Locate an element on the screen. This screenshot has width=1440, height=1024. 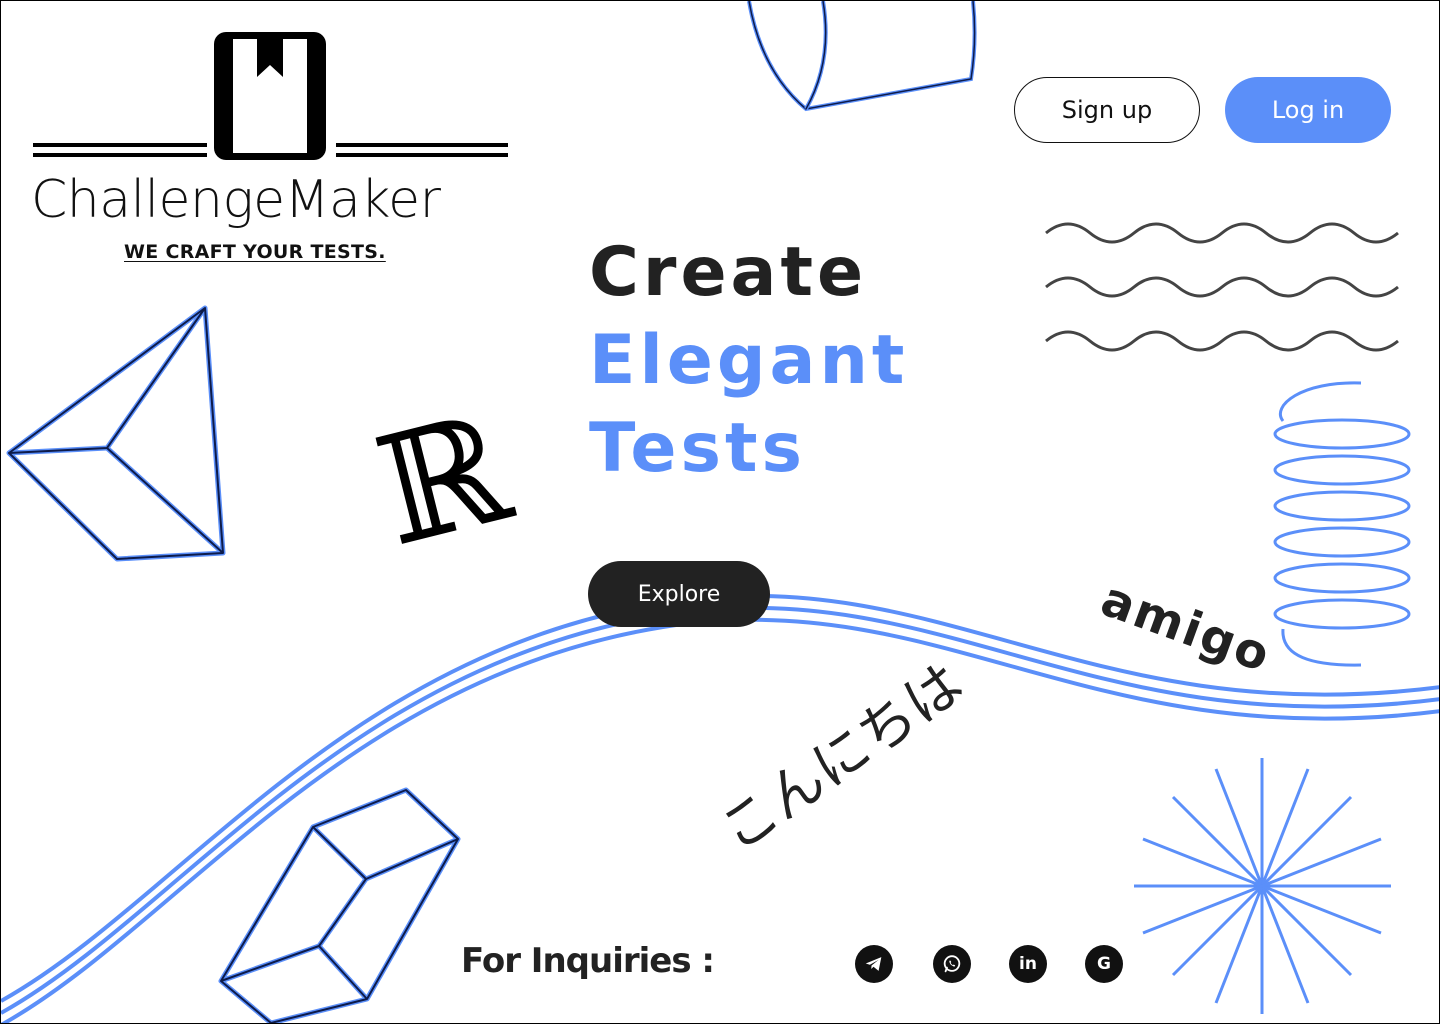
brand-tagline: WE CRAFT YOUR TESTS. is located at coordinates (255, 252).